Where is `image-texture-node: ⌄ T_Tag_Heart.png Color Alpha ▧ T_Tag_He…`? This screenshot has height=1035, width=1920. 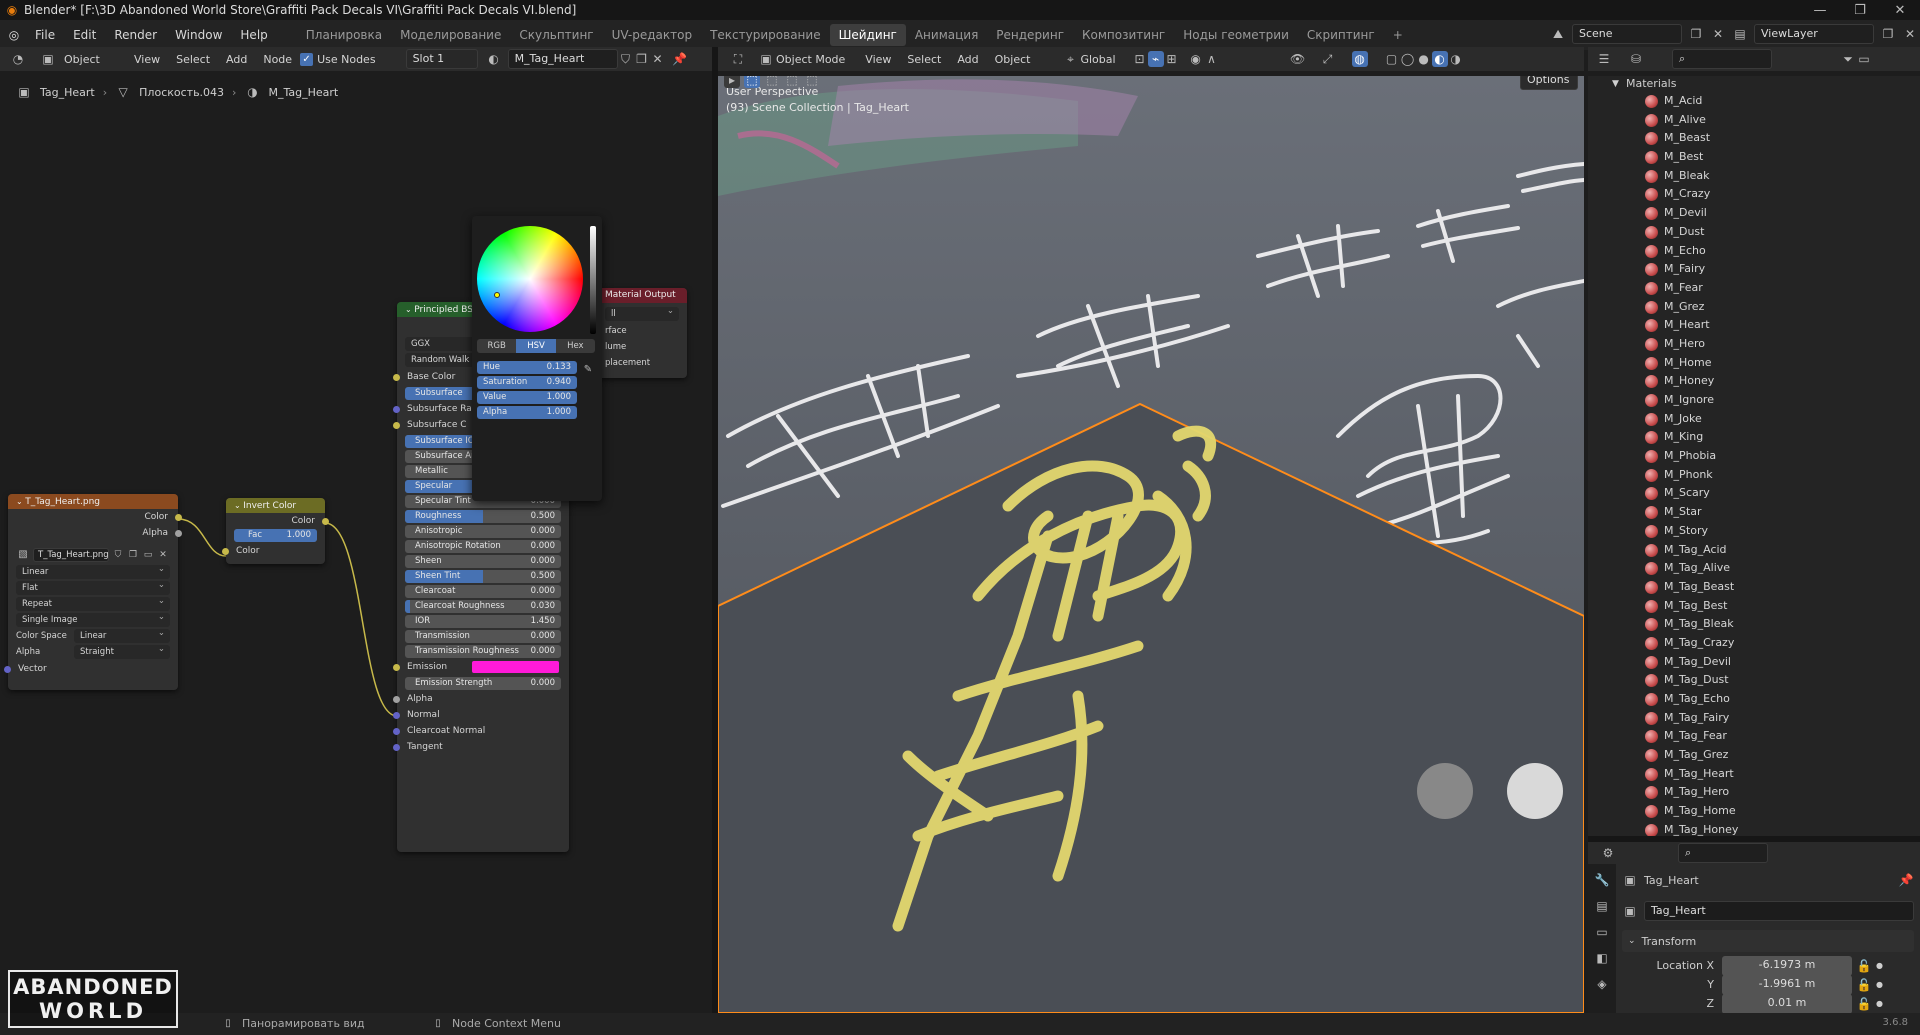 image-texture-node: ⌄ T_Tag_Heart.png Color Alpha ▧ T_Tag_He… is located at coordinates (93, 592).